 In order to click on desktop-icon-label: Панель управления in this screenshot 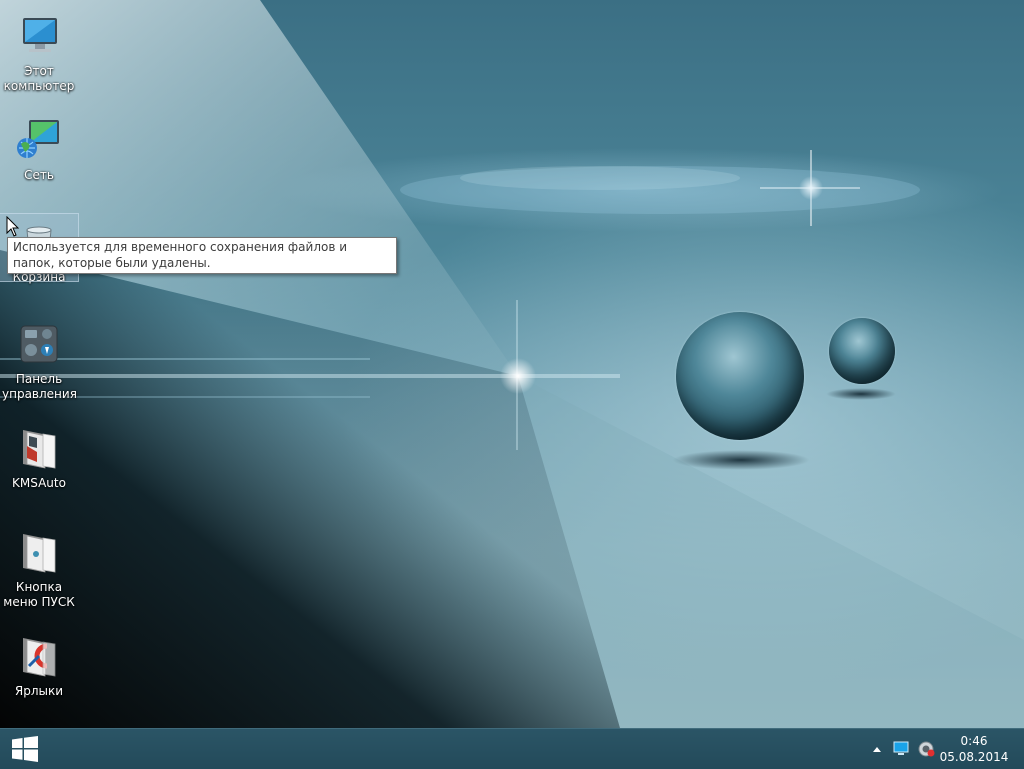, I will do `click(39, 386)`.